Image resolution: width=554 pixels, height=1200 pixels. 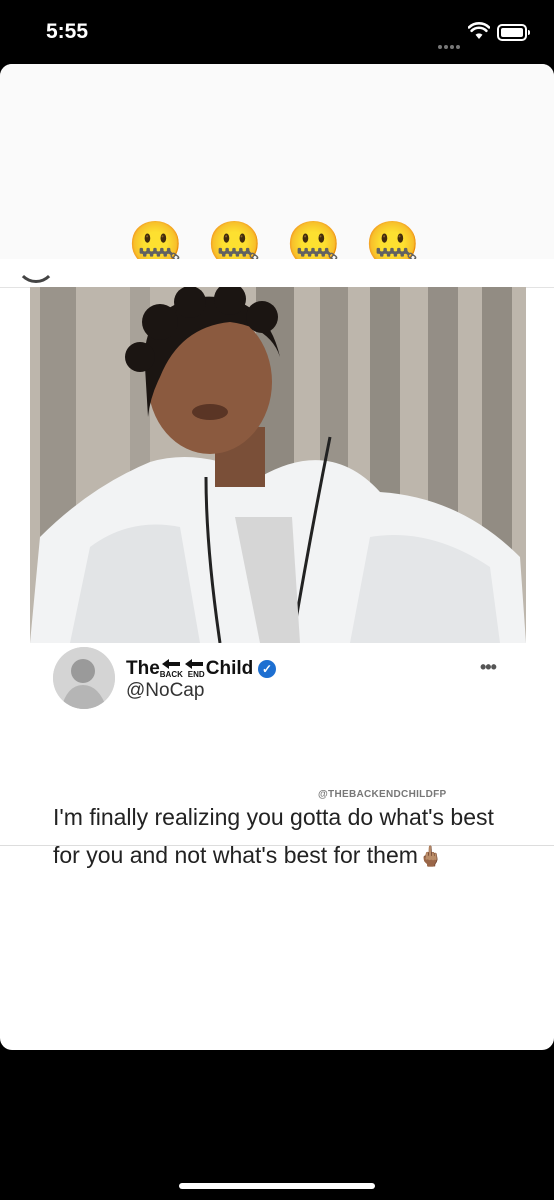 What do you see at coordinates (171, 674) in the screenshot?
I see `logo-word-back: BACK` at bounding box center [171, 674].